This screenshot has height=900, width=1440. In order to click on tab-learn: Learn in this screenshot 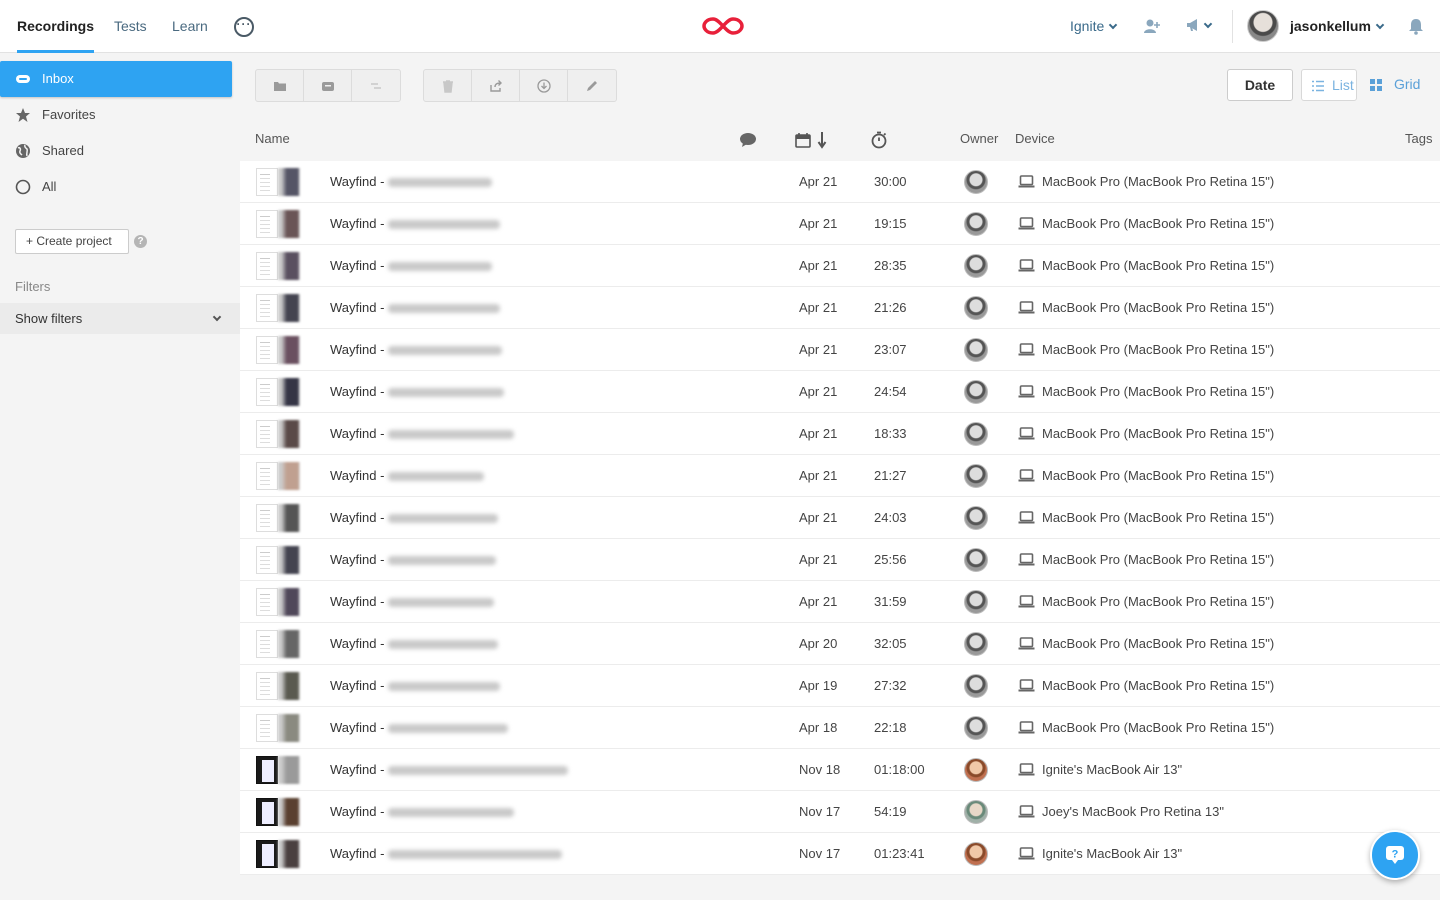, I will do `click(190, 26)`.